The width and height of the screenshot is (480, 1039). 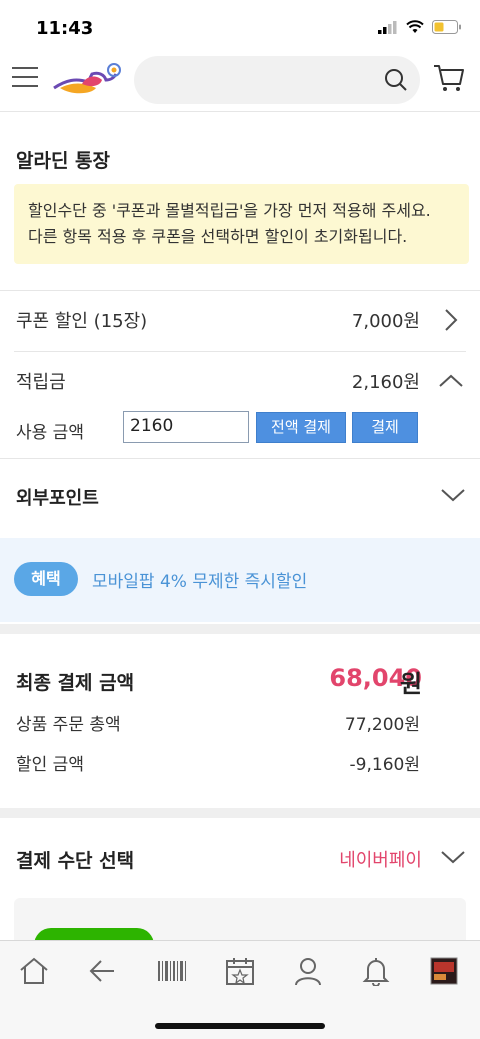 I want to click on external-points-label: 외부포인트, so click(x=57, y=497).